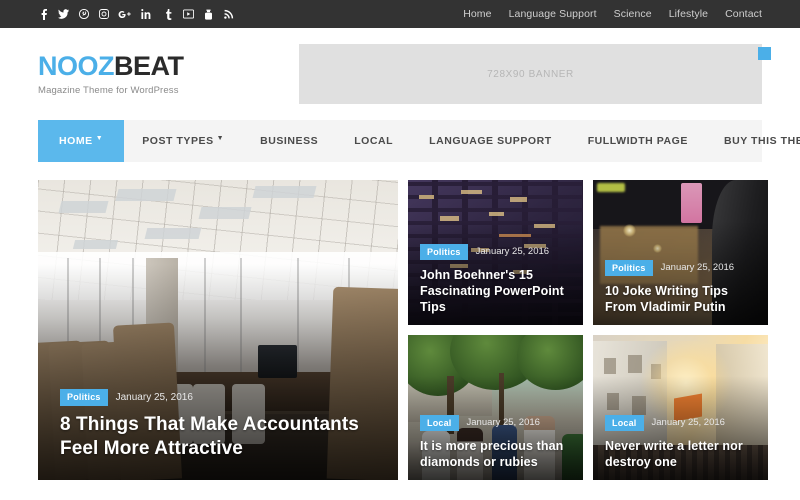  Describe the element at coordinates (490, 141) in the screenshot. I see `nav-item-language-support: LANGUAGE SUPPORT` at that location.